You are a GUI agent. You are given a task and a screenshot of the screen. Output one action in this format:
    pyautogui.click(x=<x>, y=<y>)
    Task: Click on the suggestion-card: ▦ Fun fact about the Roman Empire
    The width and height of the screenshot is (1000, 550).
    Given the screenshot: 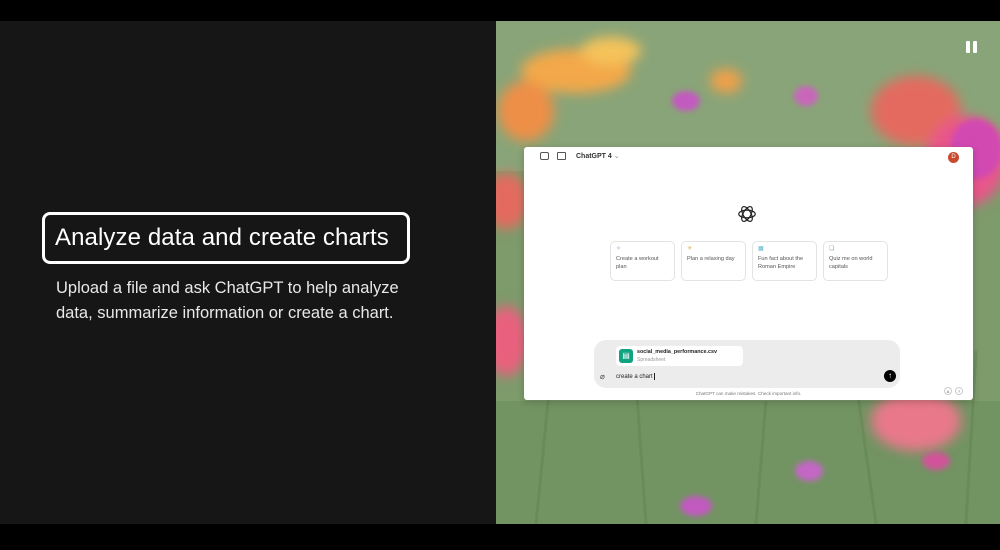 What is the action you would take?
    pyautogui.click(x=784, y=261)
    